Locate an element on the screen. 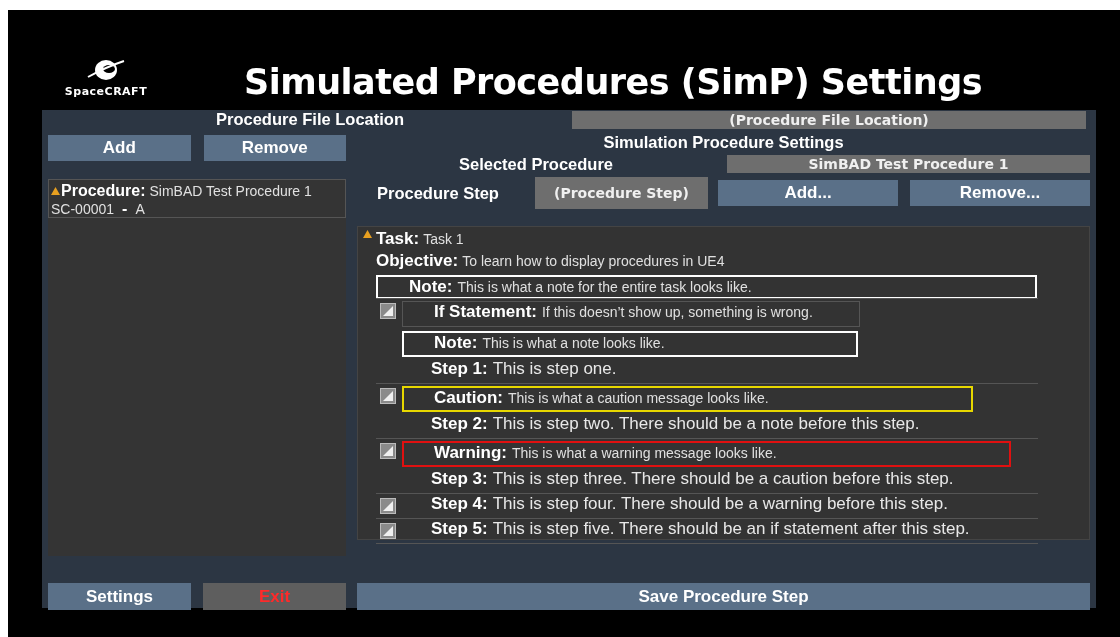  objective-label: Objective: is located at coordinates (417, 261).